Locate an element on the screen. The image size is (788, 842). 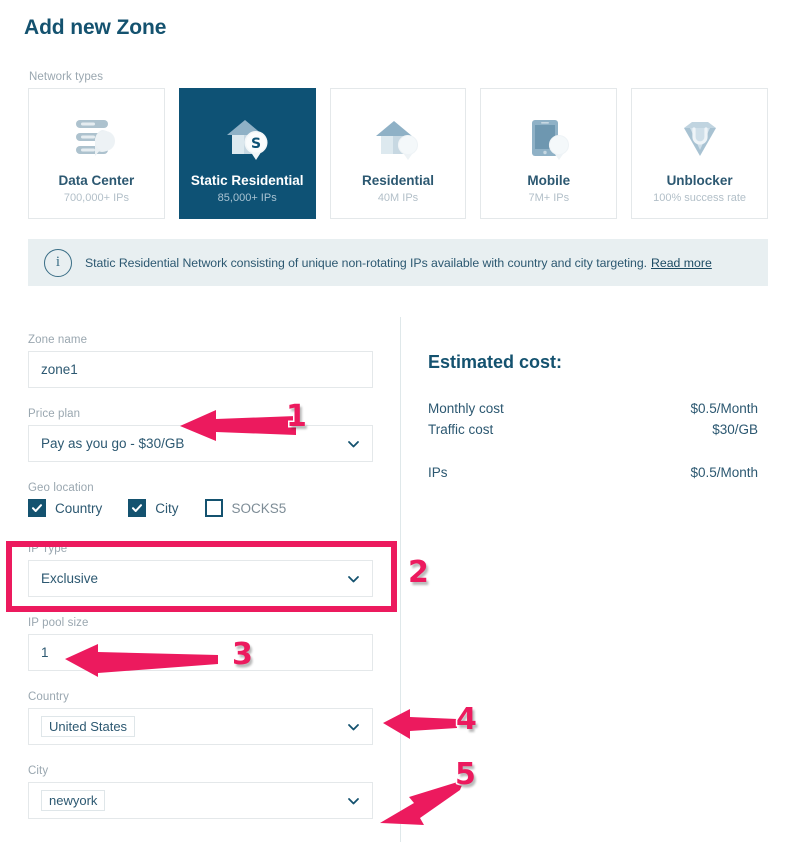
network-card-static-residential: S Static Residential 85,000+ IPs is located at coordinates (247, 153).